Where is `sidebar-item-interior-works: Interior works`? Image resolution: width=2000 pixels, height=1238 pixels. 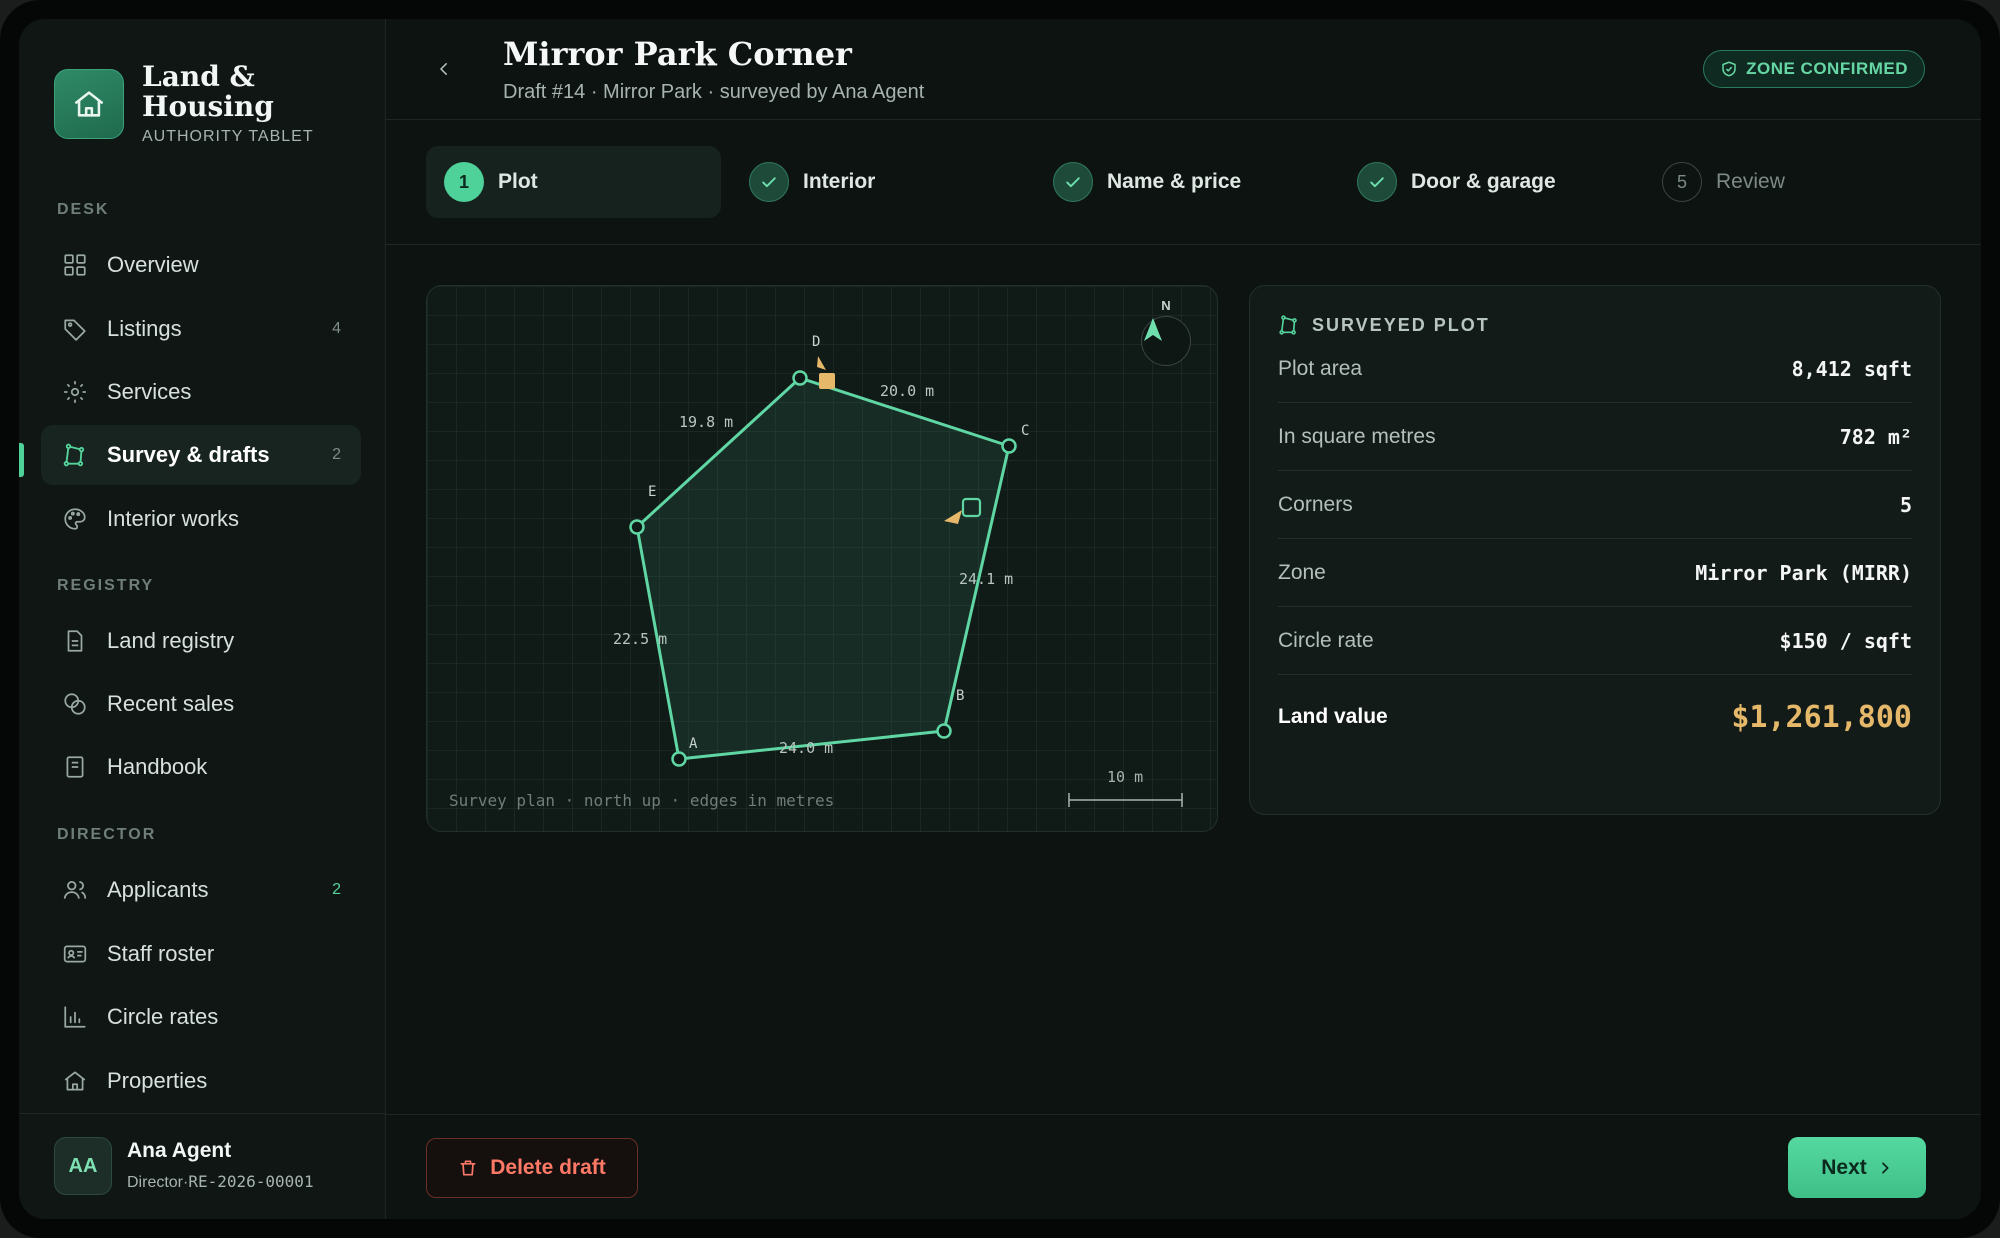
sidebar-item-interior-works: Interior works is located at coordinates (201, 519).